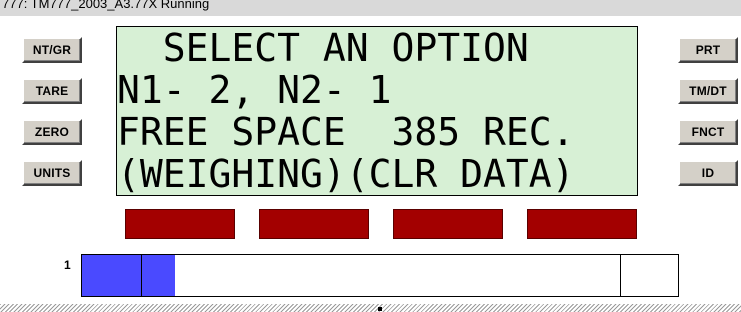 The width and height of the screenshot is (741, 312). What do you see at coordinates (708, 173) in the screenshot?
I see `id-button: ID` at bounding box center [708, 173].